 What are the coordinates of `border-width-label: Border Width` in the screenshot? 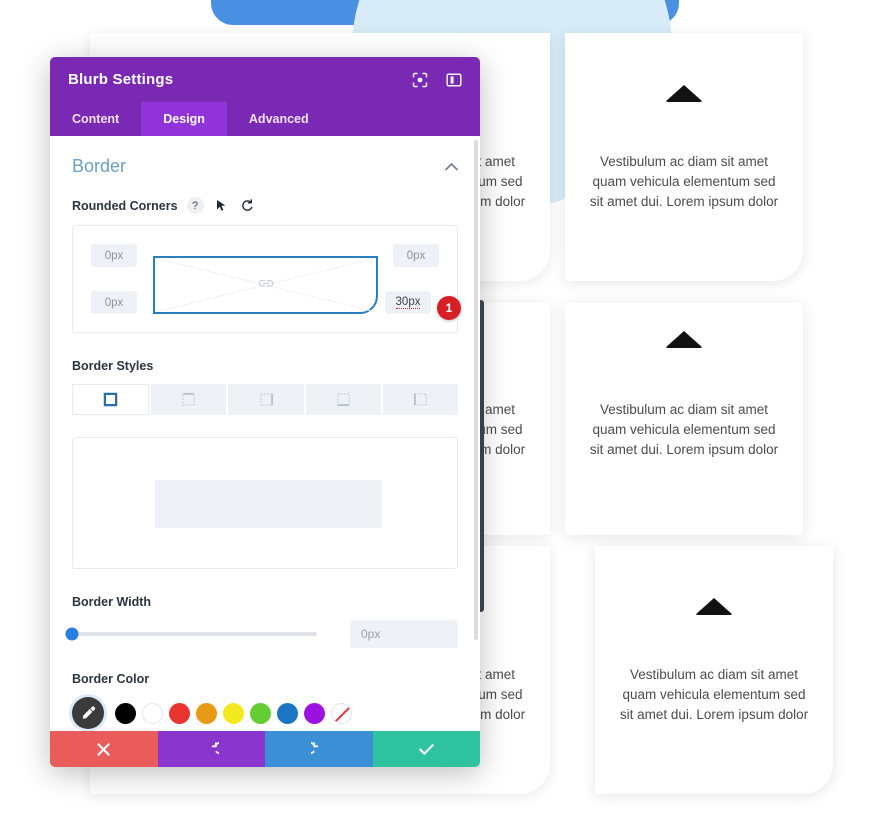 It's located at (112, 602).